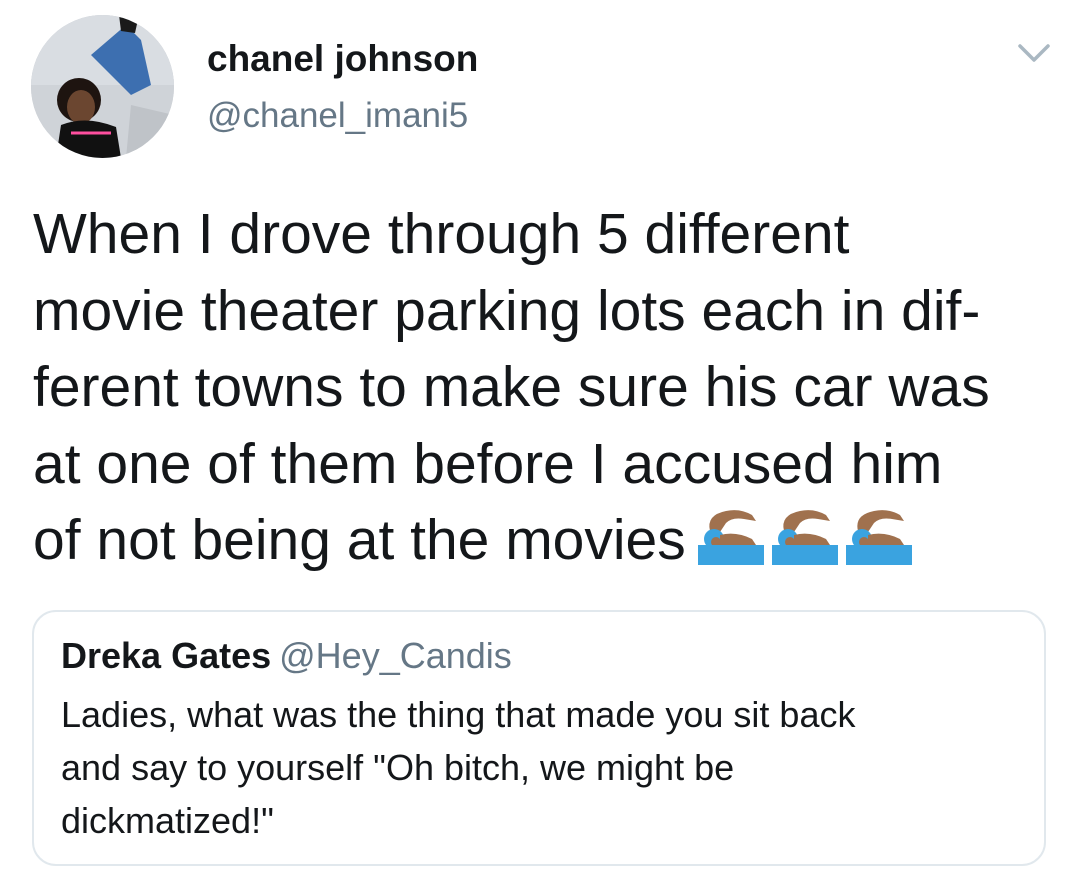  Describe the element at coordinates (342, 59) in the screenshot. I see `author-name: chanel johnson` at that location.